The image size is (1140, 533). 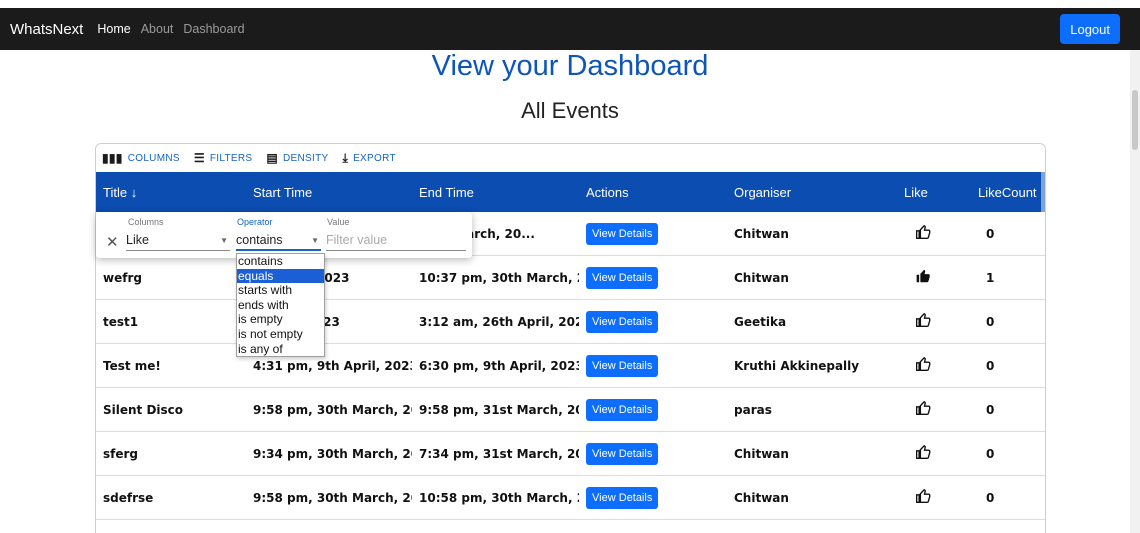 I want to click on header-title: Title ↓, so click(x=171, y=192).